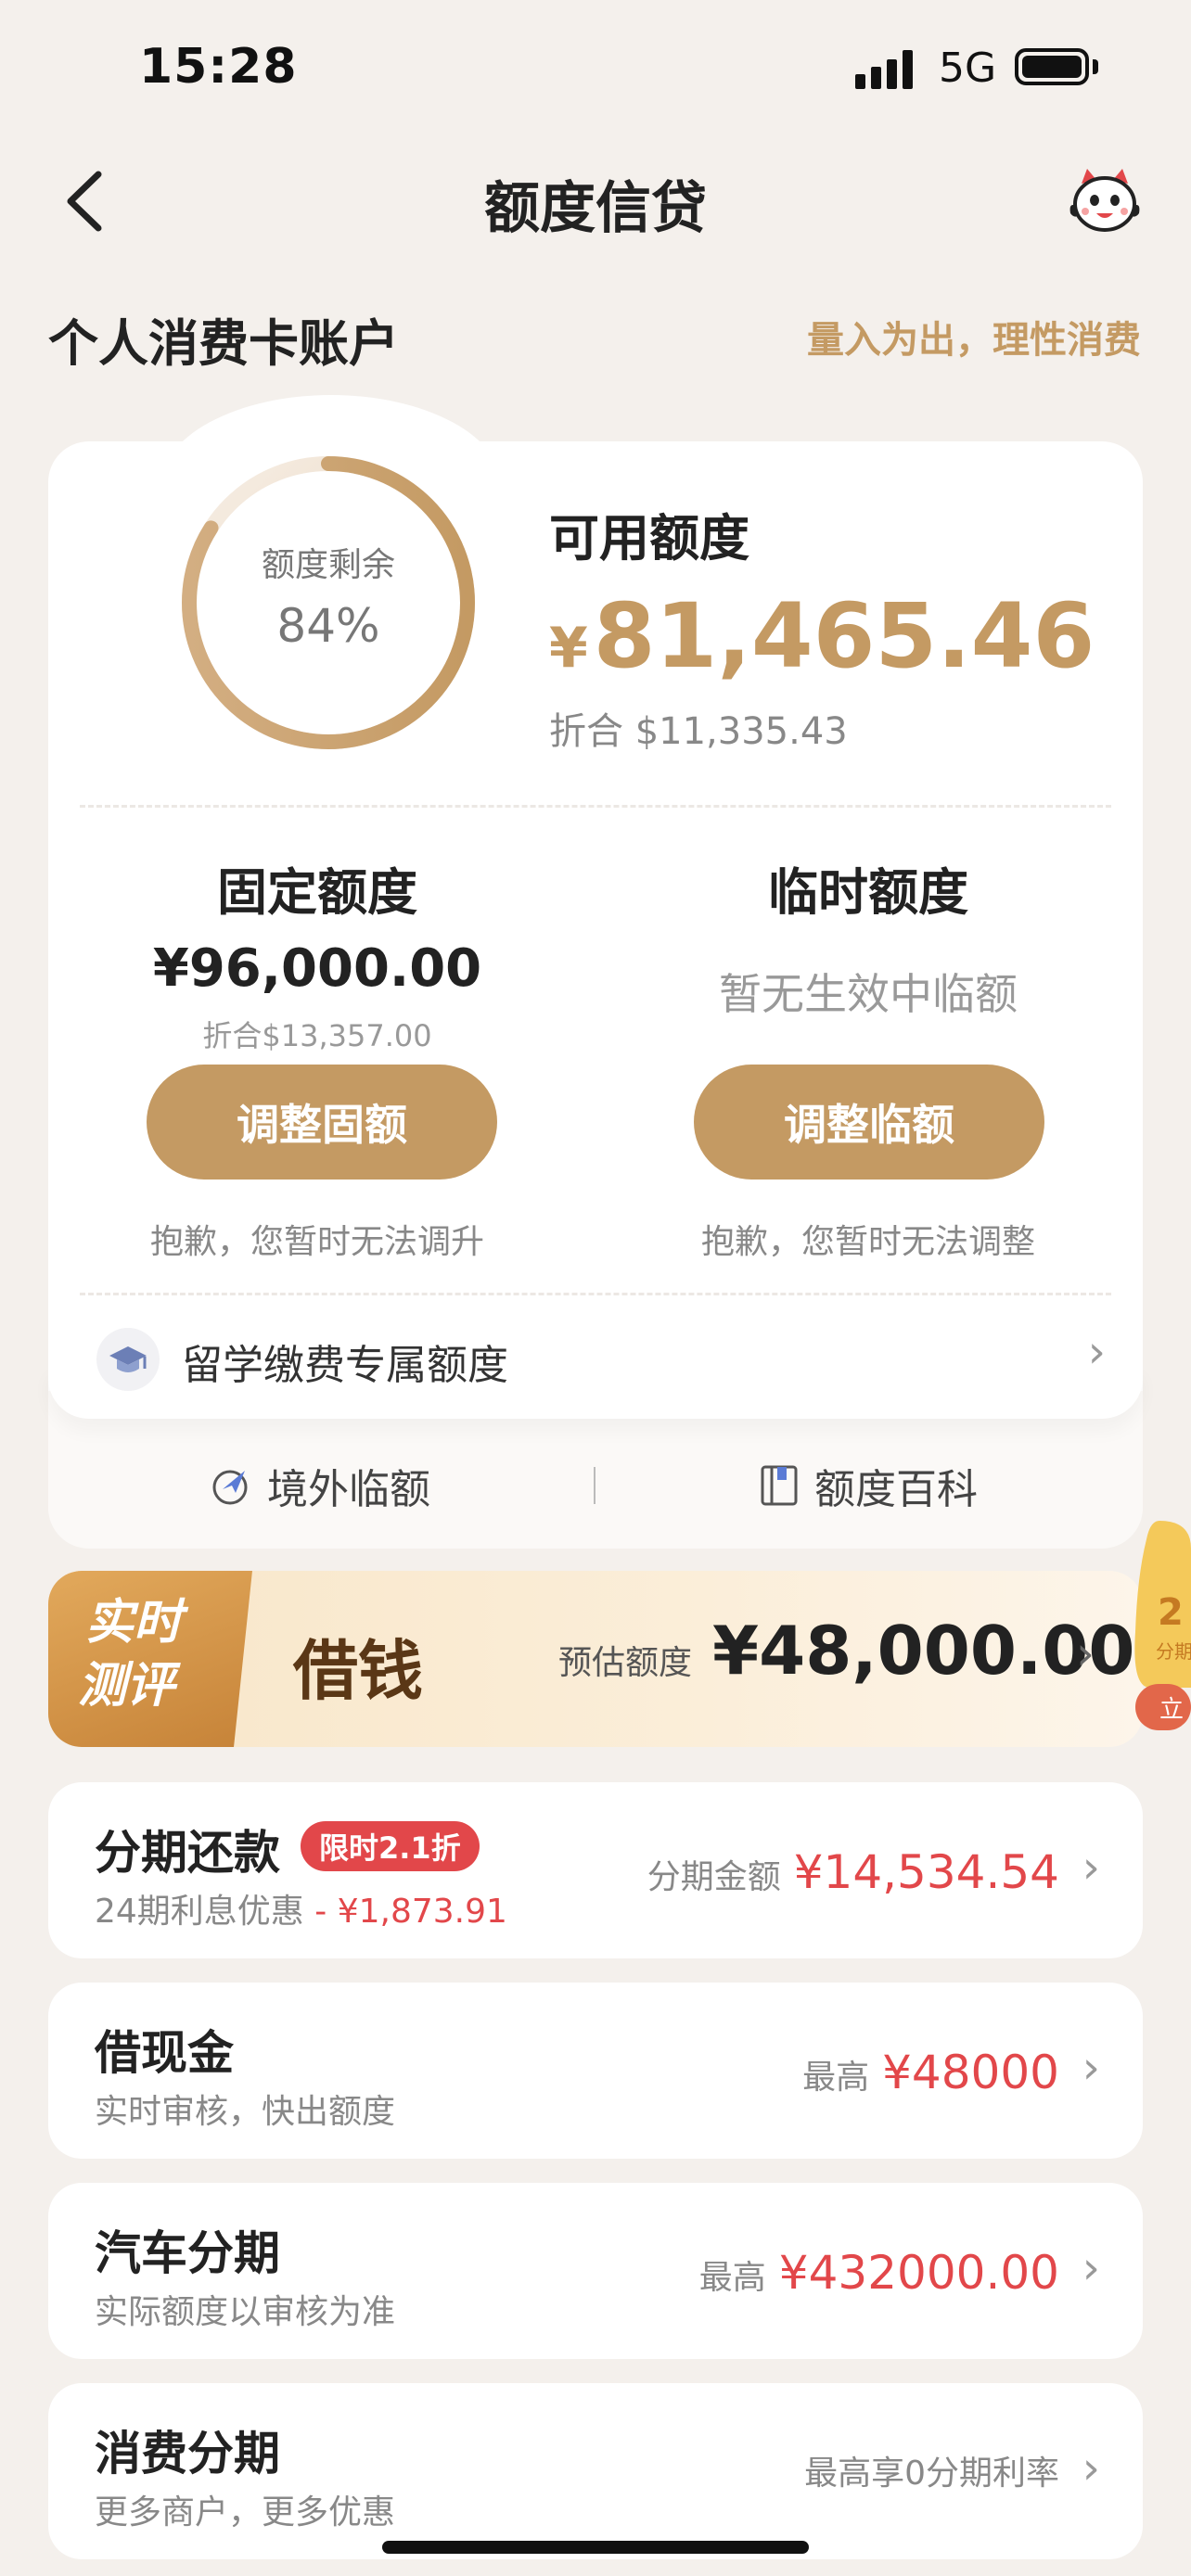 The image size is (1191, 2576). Describe the element at coordinates (595, 208) in the screenshot. I see `page-title: 额度信贷` at that location.